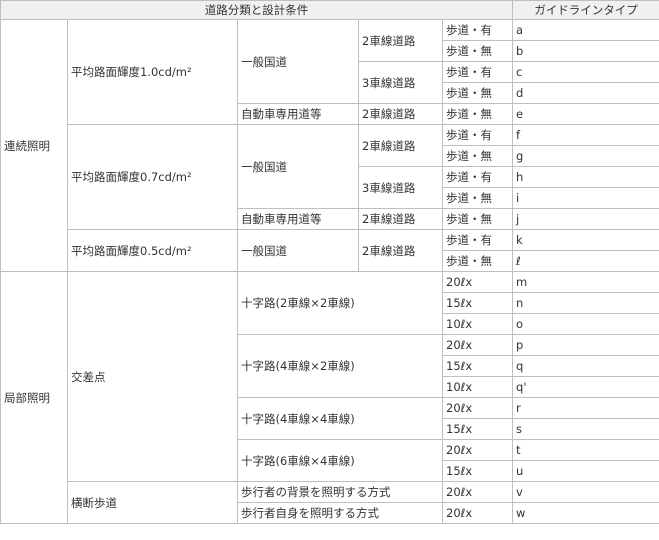 The height and width of the screenshot is (540, 659). Describe the element at coordinates (585, 366) in the screenshot. I see `type-cell: q` at that location.